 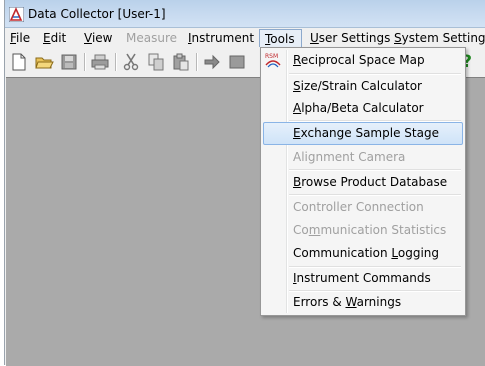 What do you see at coordinates (97, 14) in the screenshot?
I see `window-title: Data Collector [User-1]` at bounding box center [97, 14].